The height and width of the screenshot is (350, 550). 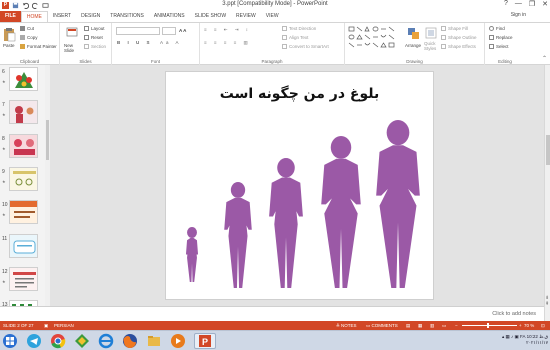 What do you see at coordinates (295, 38) in the screenshot?
I see `align-text-button: Align Text` at bounding box center [295, 38].